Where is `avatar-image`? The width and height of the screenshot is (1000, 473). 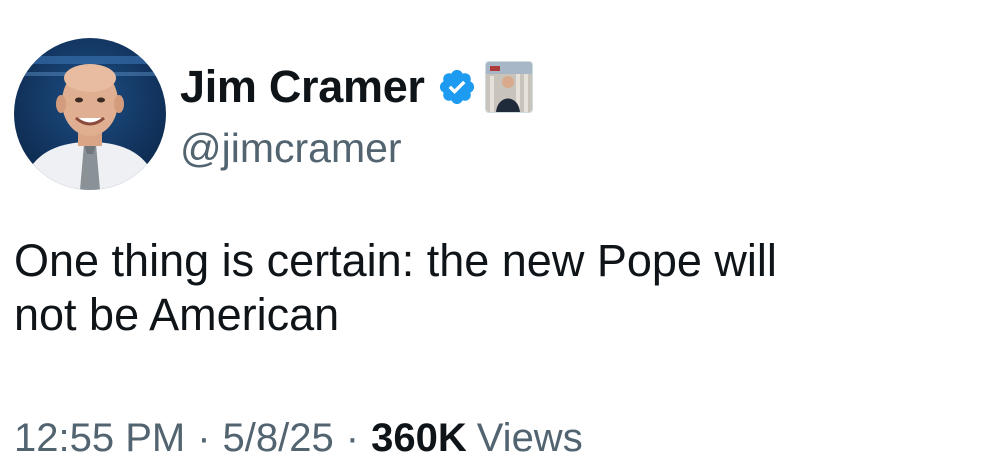
avatar-image is located at coordinates (90, 114).